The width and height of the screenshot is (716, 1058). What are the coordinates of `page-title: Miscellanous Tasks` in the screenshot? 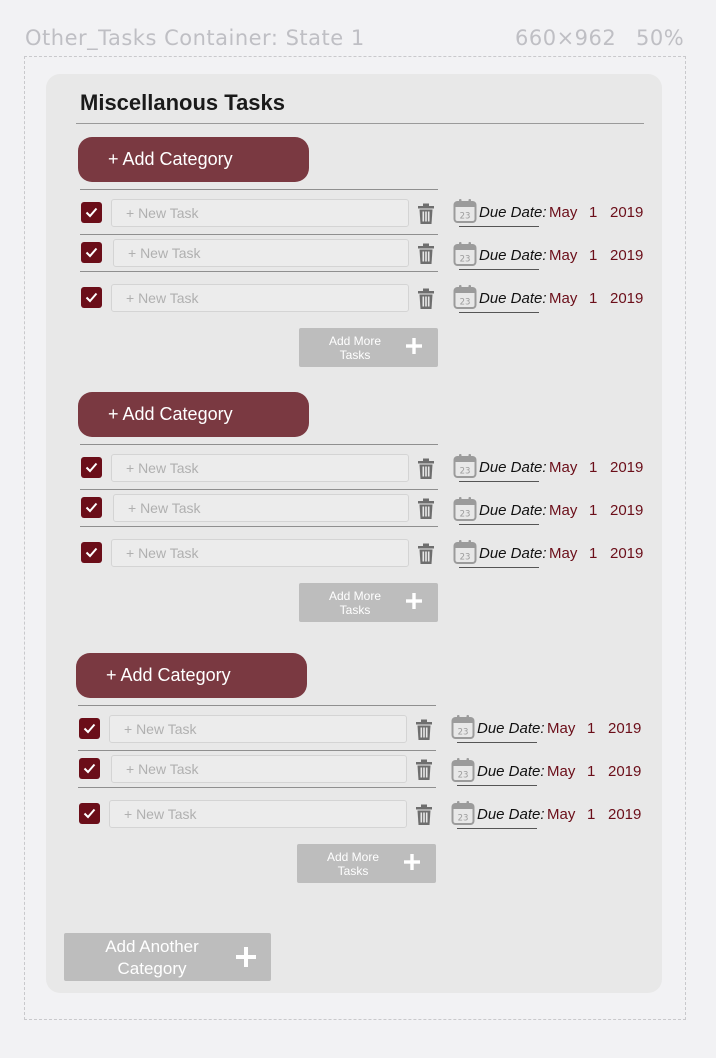 It's located at (183, 102).